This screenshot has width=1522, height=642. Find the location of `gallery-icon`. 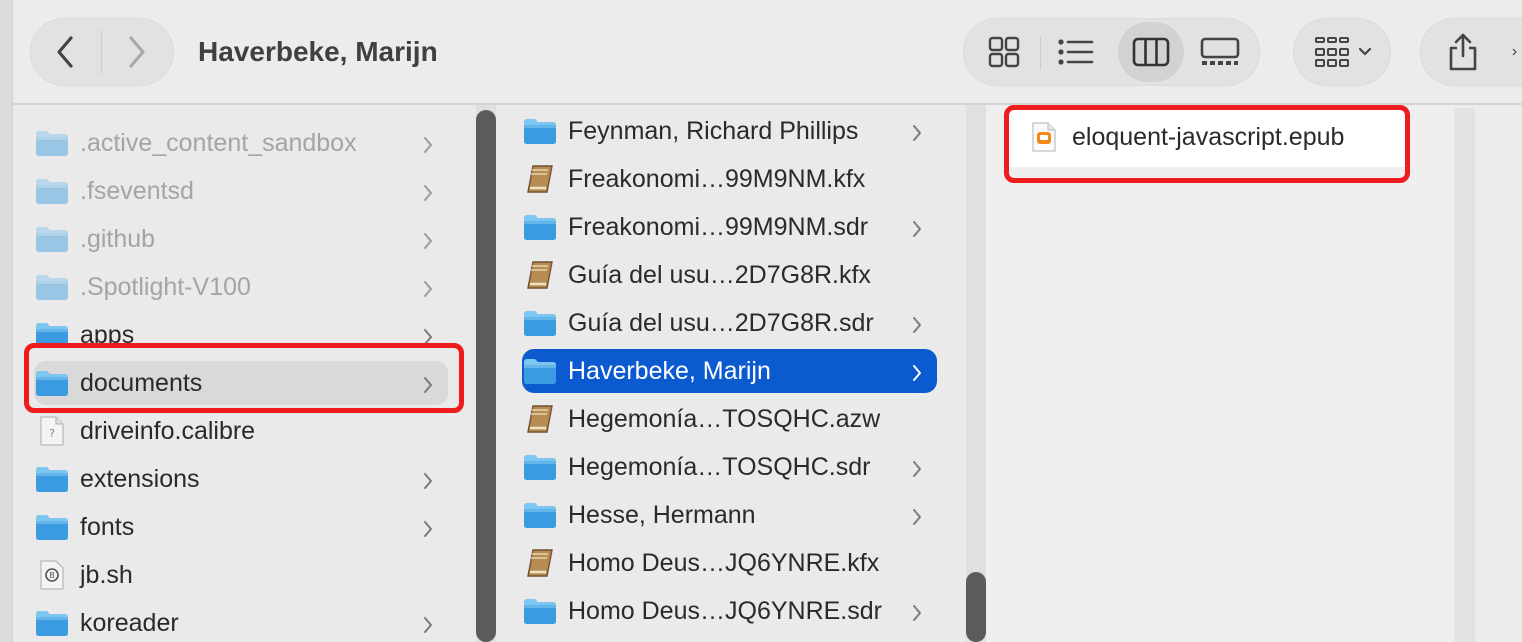

gallery-icon is located at coordinates (1220, 51).